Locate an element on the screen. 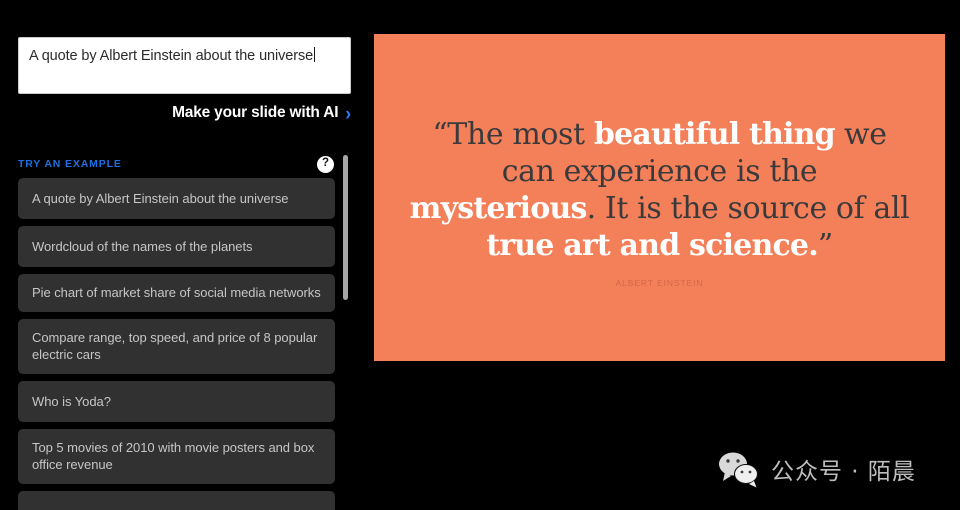 This screenshot has width=960, height=510. examples-scrollbar is located at coordinates (345, 332).